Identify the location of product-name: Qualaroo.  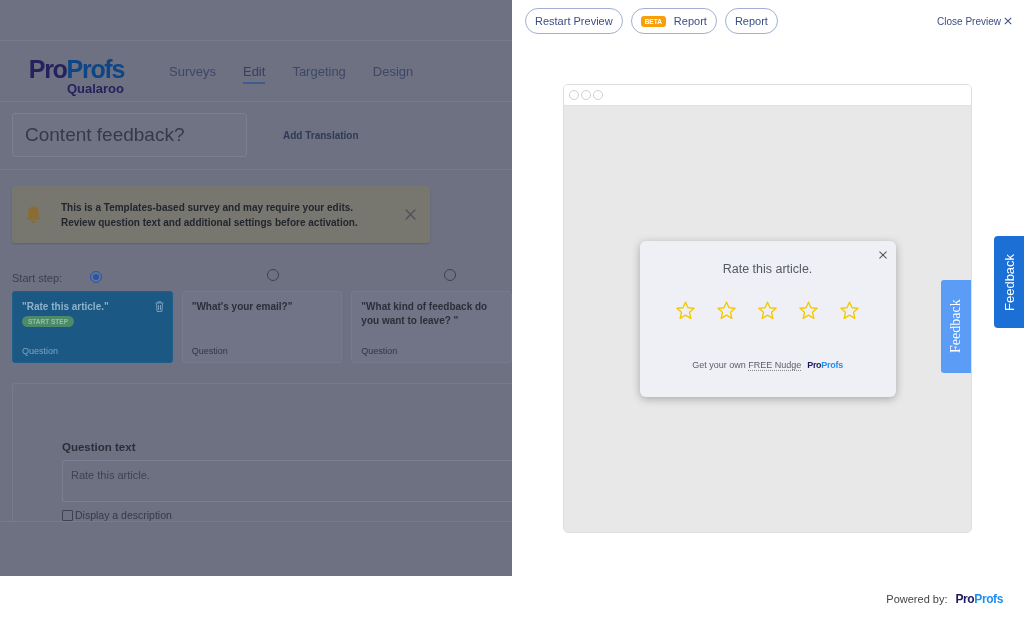
(95, 88).